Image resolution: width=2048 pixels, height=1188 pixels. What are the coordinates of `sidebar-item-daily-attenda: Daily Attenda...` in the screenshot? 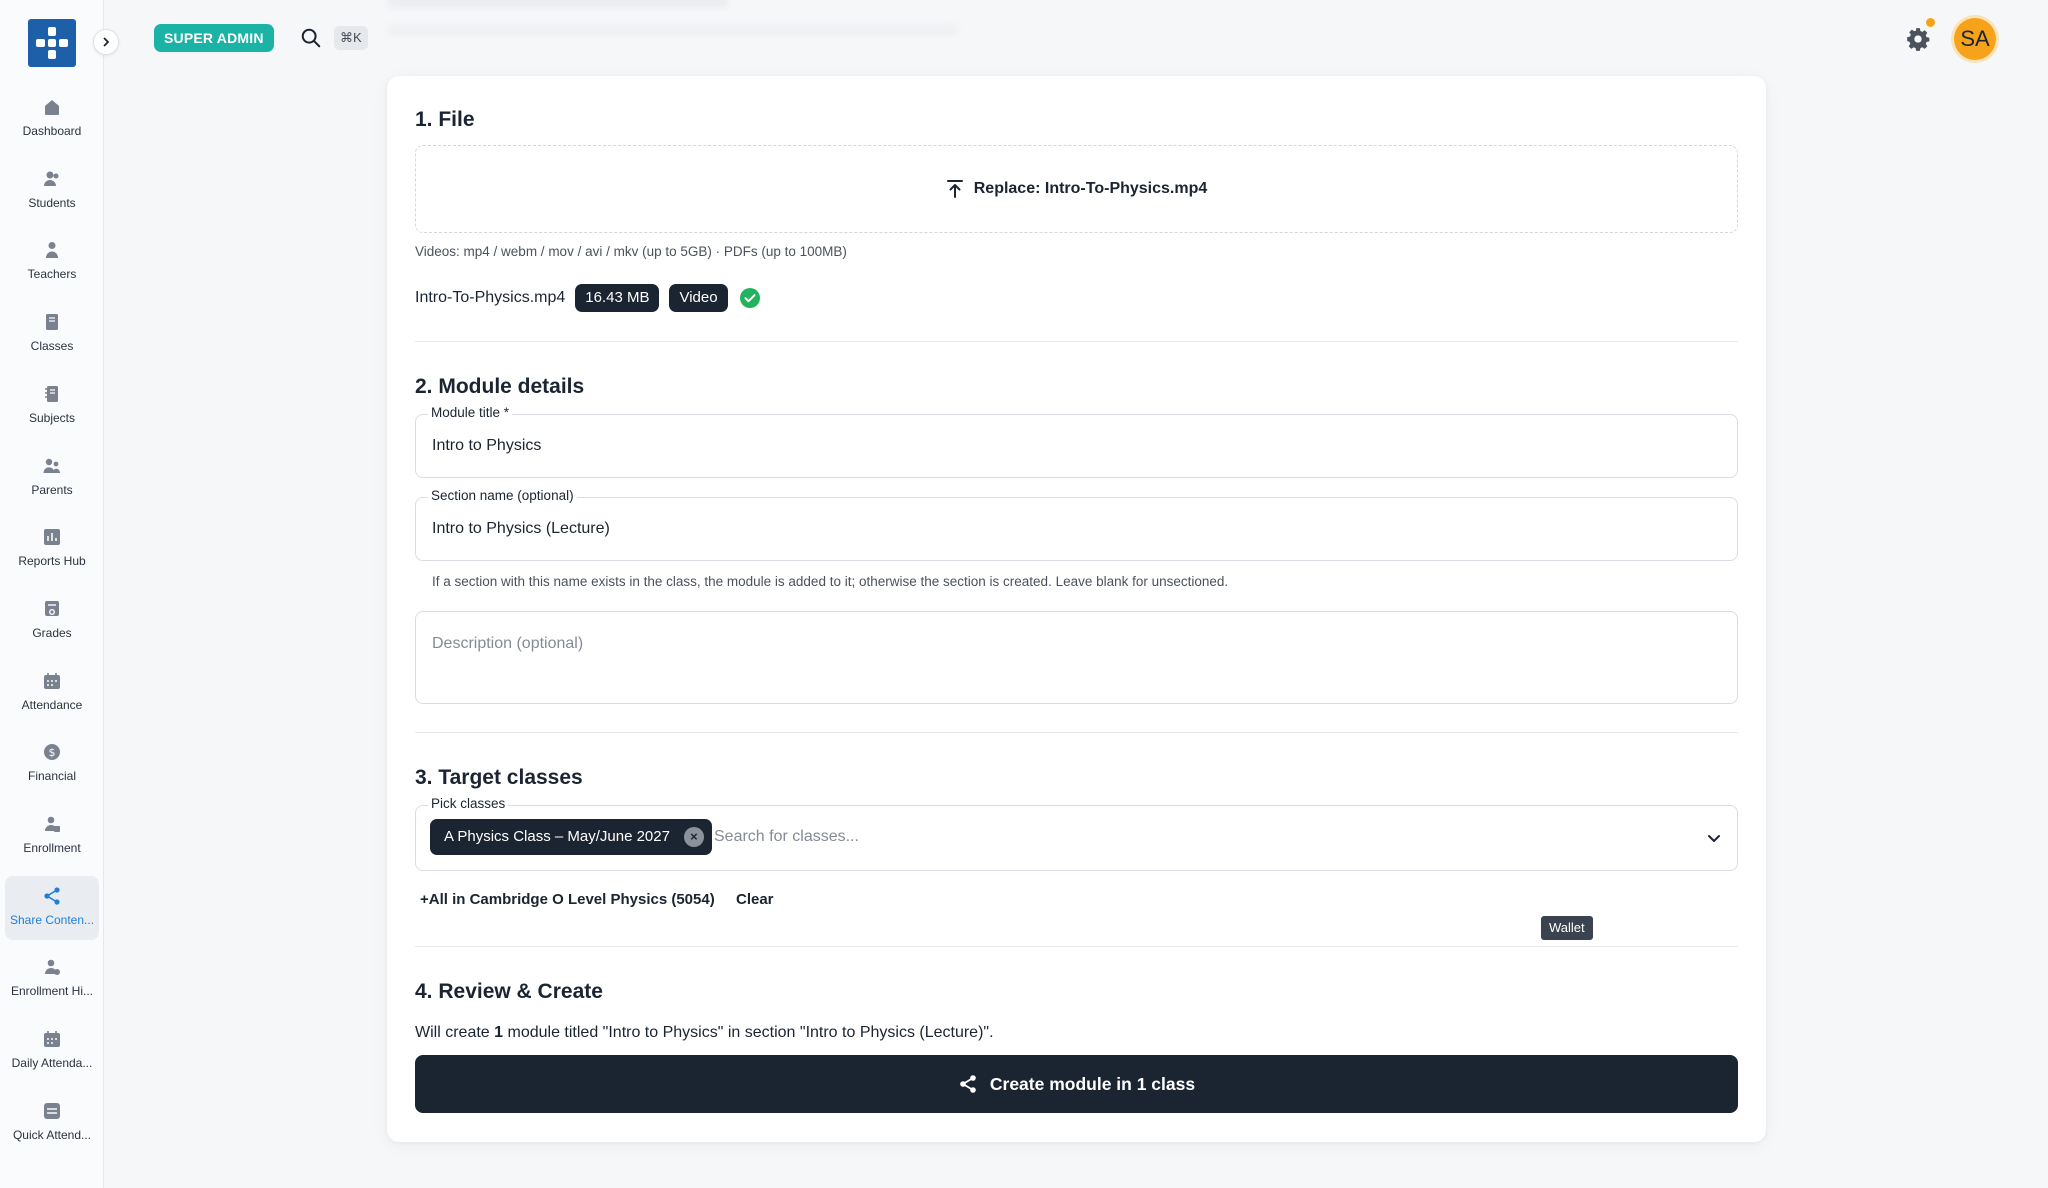 It's located at (52, 1051).